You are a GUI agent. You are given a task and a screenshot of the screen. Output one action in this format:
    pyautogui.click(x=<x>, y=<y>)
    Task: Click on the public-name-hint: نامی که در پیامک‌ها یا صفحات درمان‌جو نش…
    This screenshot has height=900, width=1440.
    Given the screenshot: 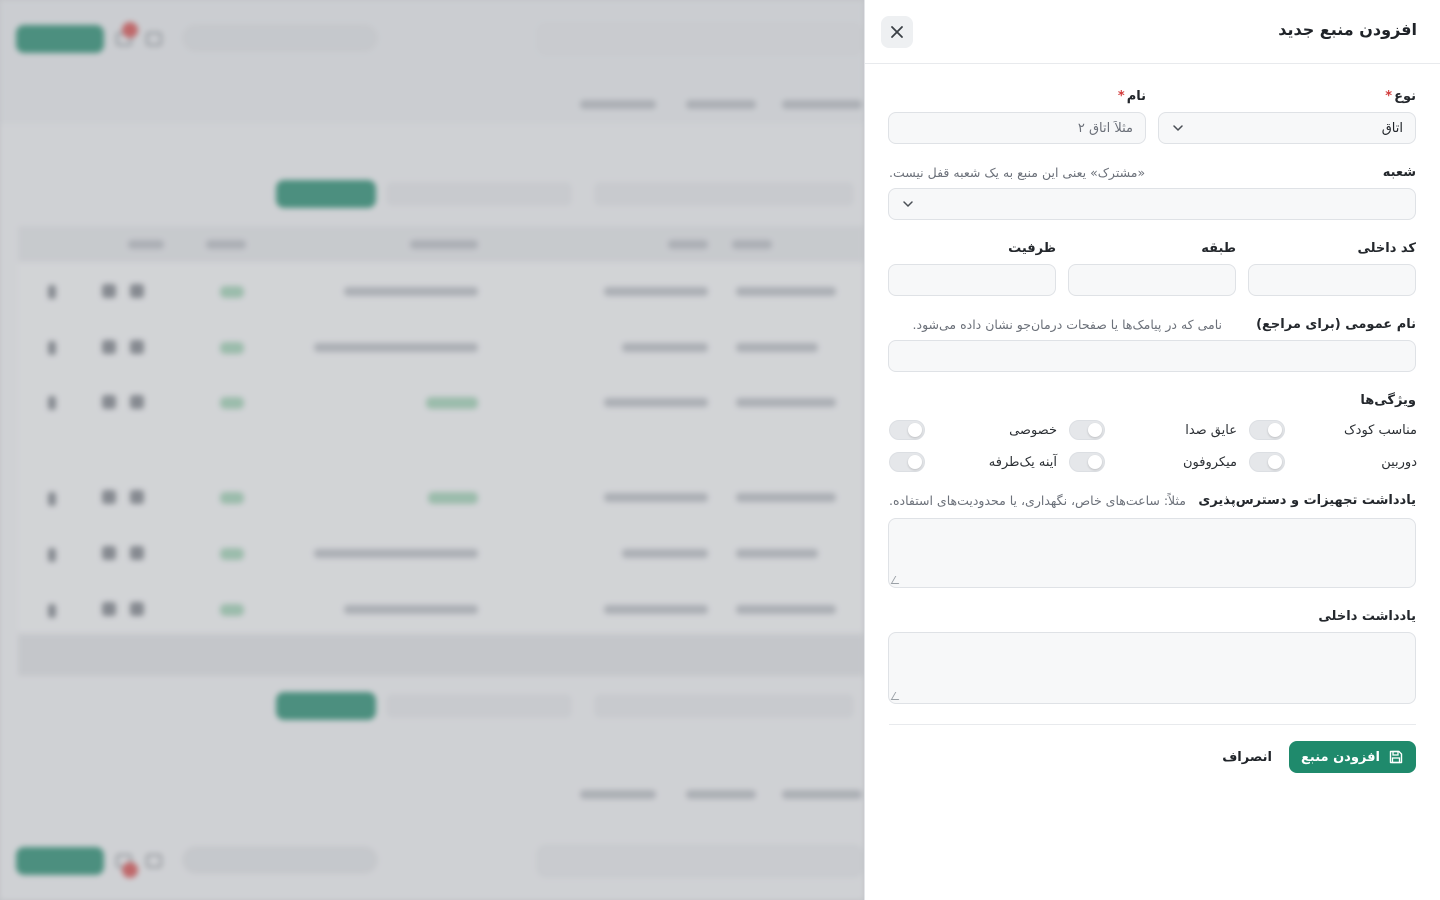 What is the action you would take?
    pyautogui.click(x=1067, y=324)
    